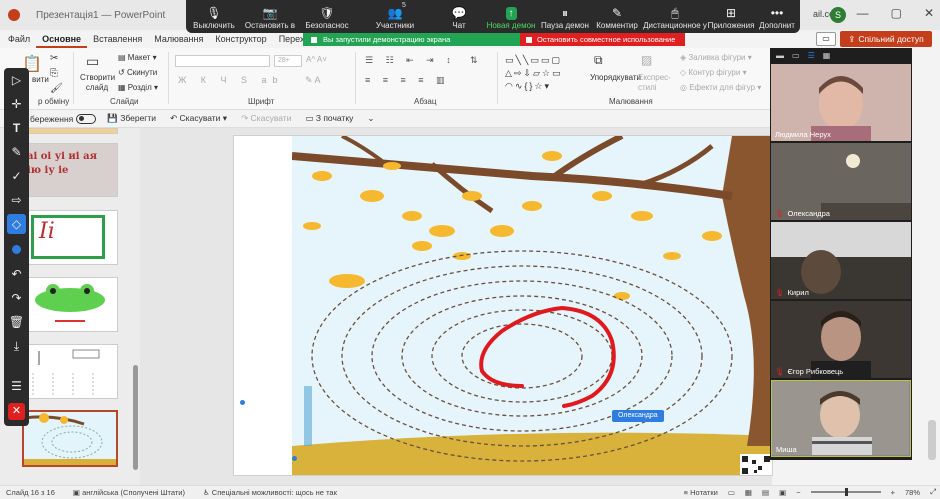 The image size is (940, 499). I want to click on pause-share-button: ⏸ Пауза демон, so click(565, 16).